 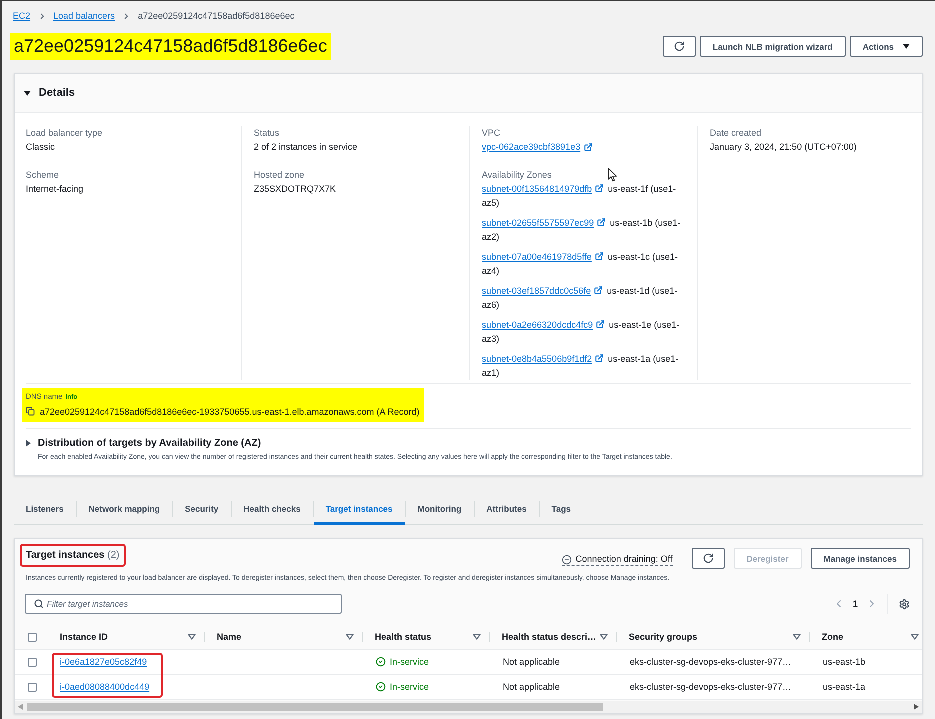 What do you see at coordinates (144, 443) in the screenshot?
I see `distribution-toggle: Distribution of targets by Availability Zone (AZ)` at bounding box center [144, 443].